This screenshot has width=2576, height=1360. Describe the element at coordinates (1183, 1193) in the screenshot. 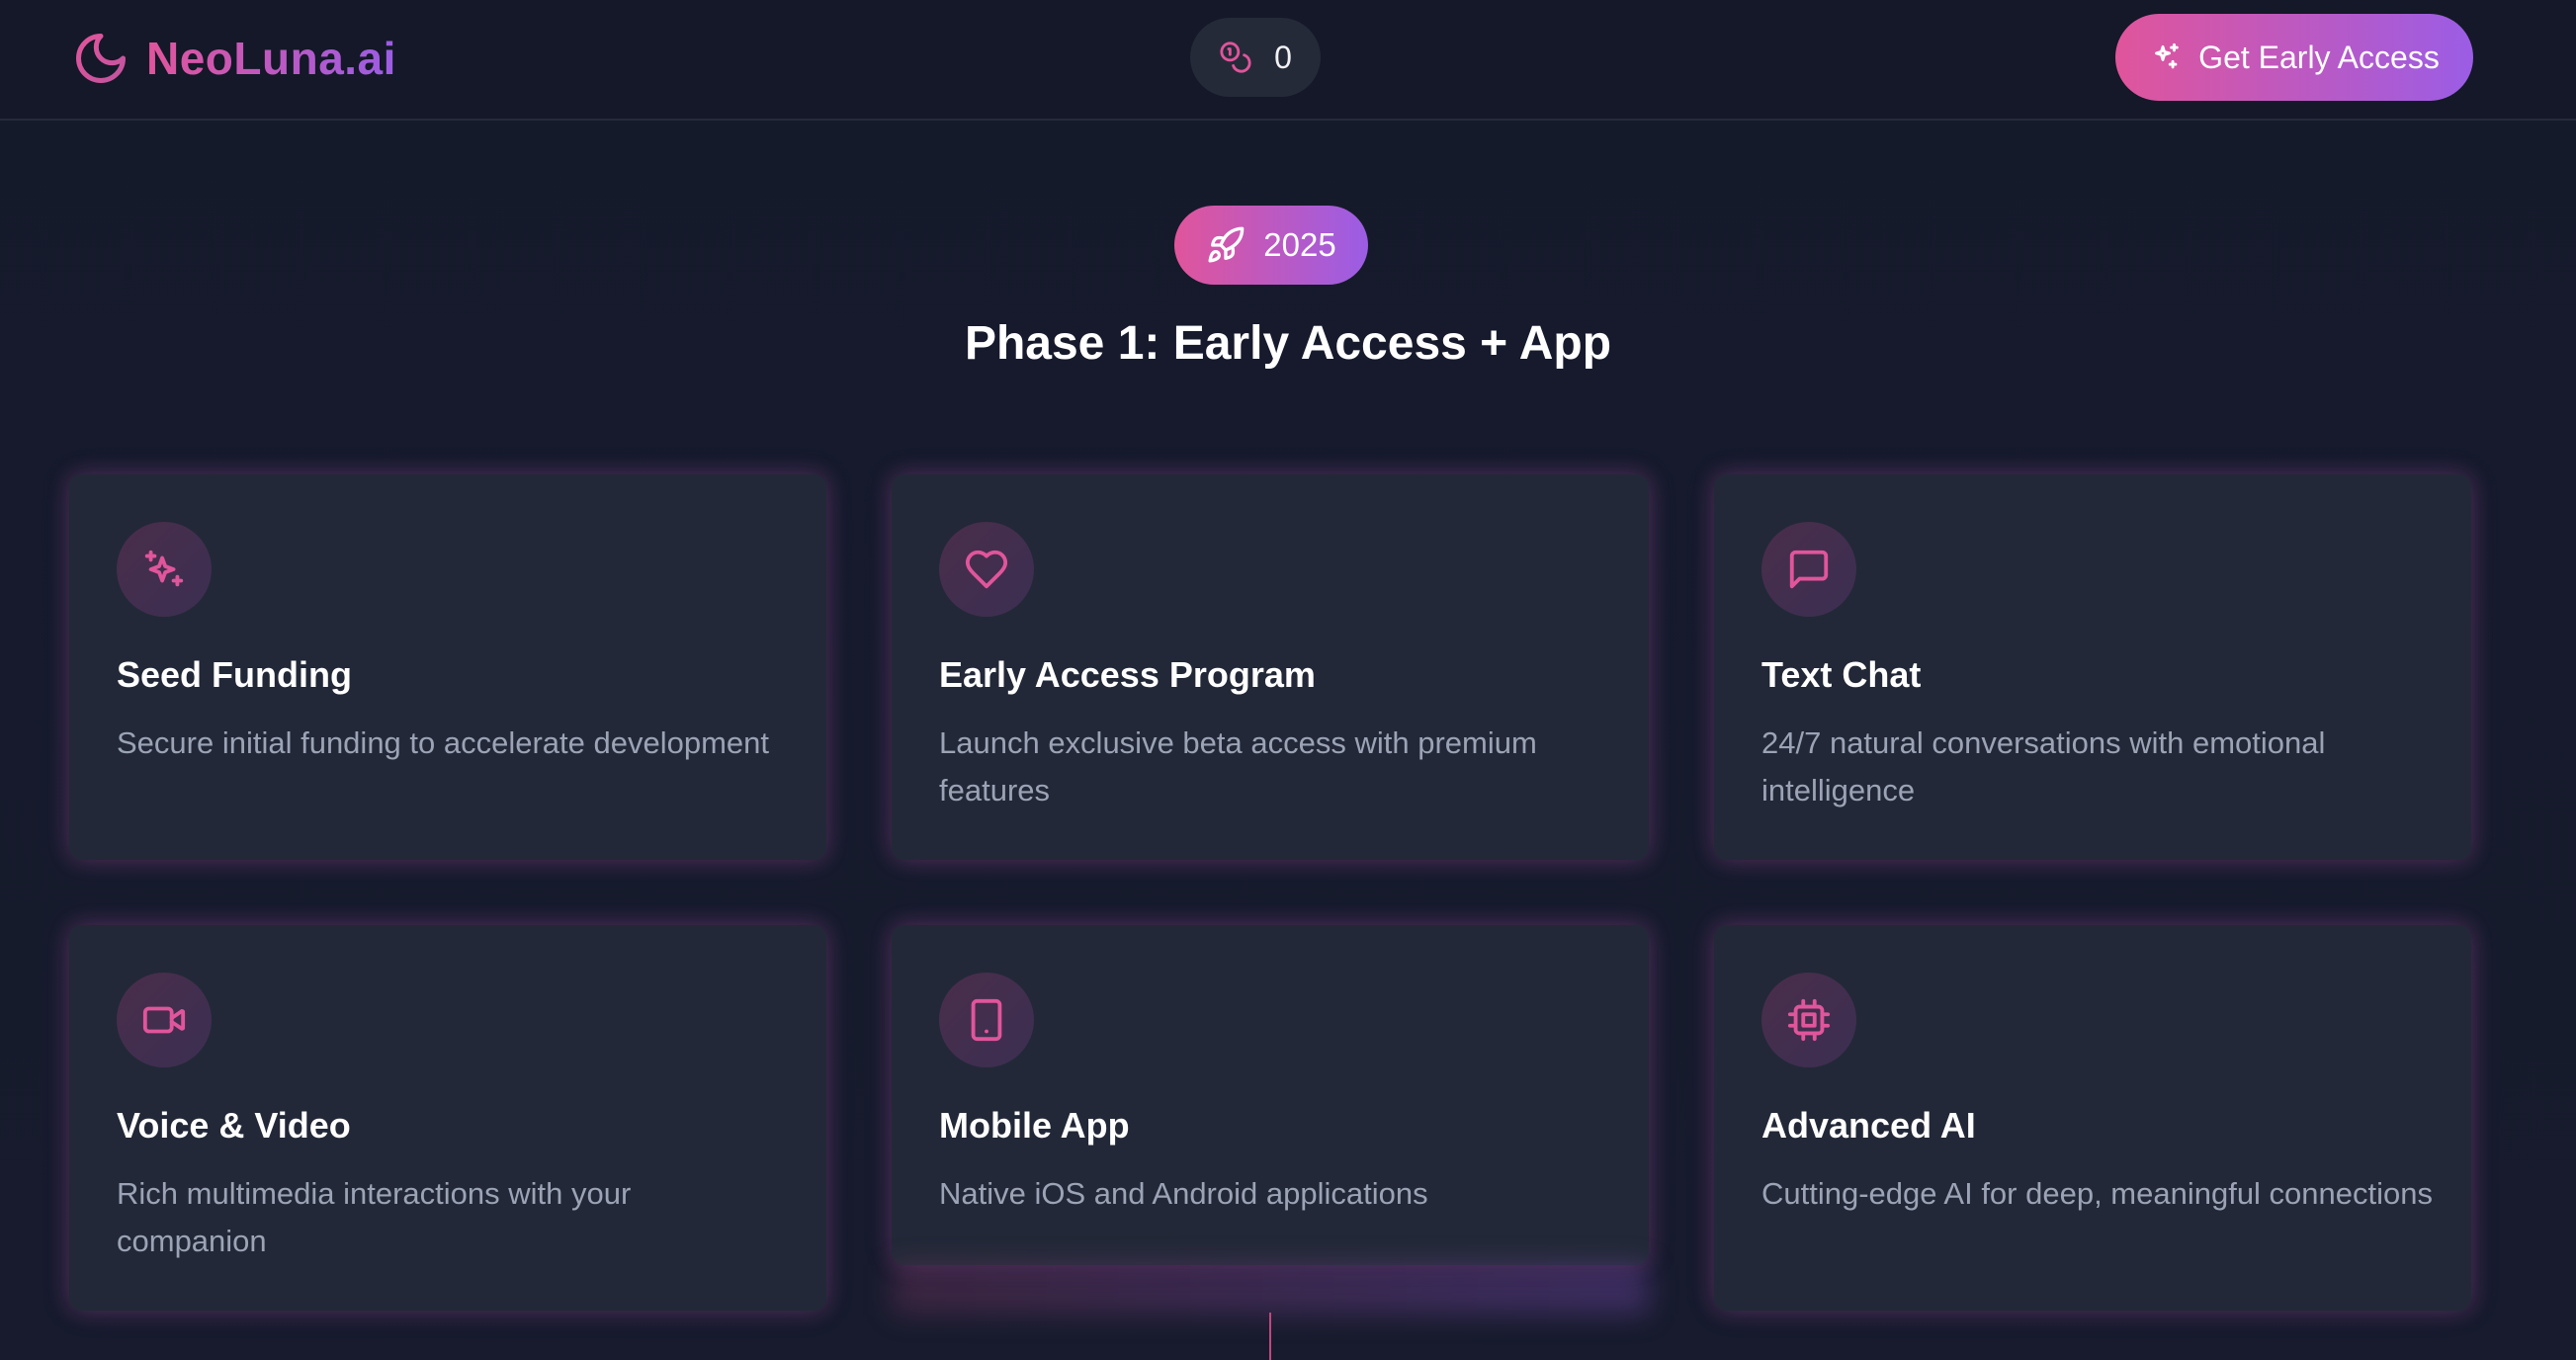

I see `card-description: Native iOS and Android applications` at that location.